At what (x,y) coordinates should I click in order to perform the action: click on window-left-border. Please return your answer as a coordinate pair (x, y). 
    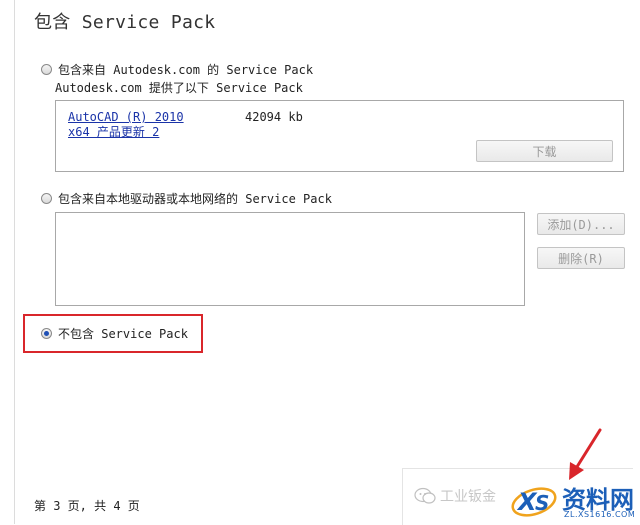
    Looking at the image, I should click on (14, 262).